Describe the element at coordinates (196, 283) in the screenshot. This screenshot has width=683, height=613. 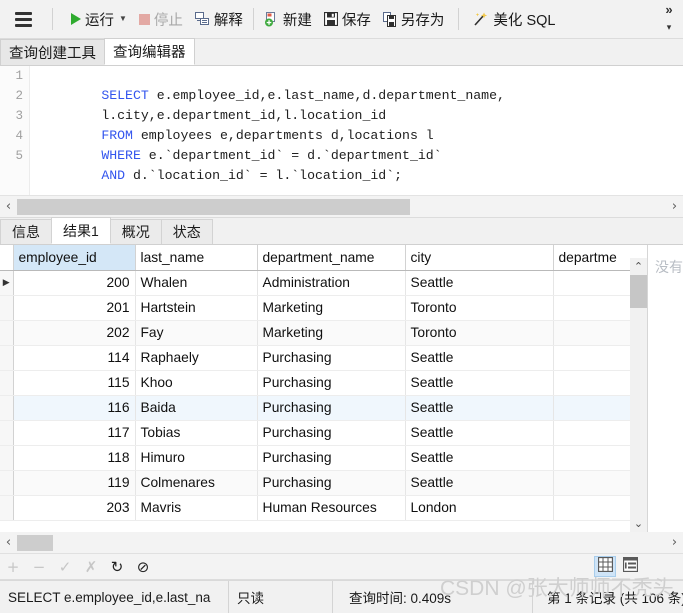
I see `cell-last-name: Whalen` at that location.